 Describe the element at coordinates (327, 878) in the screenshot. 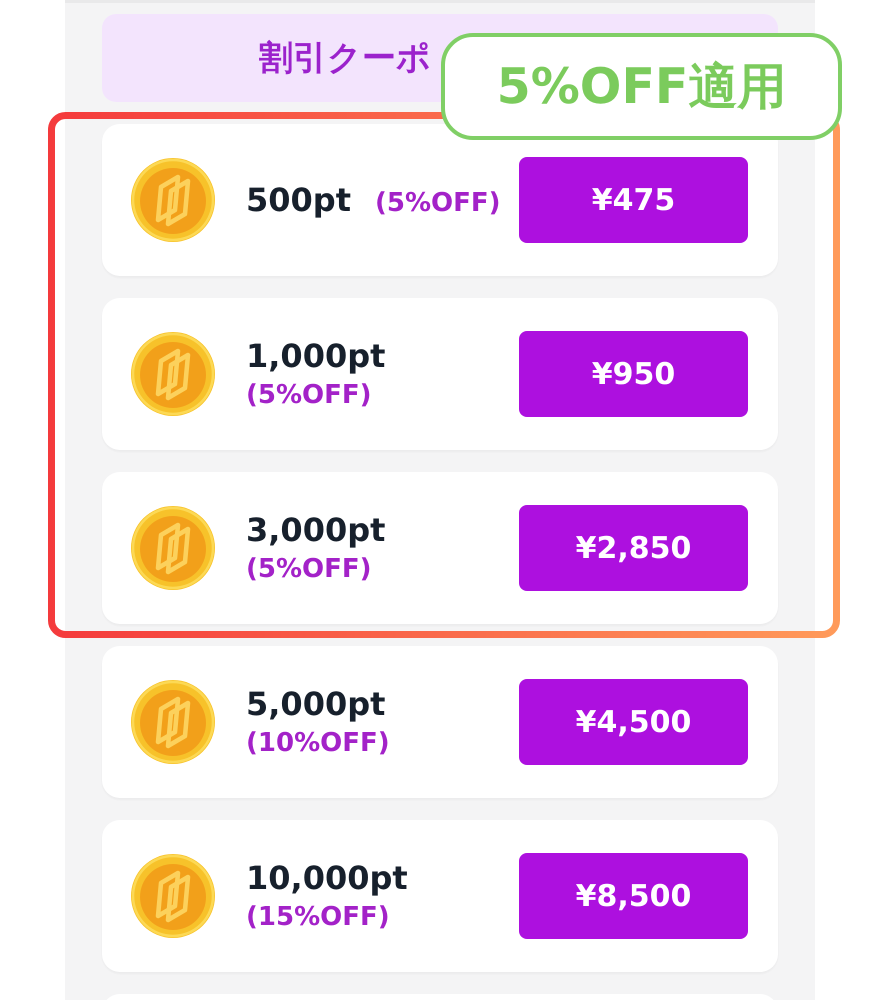

I see `points-amount: 10,000pt` at that location.